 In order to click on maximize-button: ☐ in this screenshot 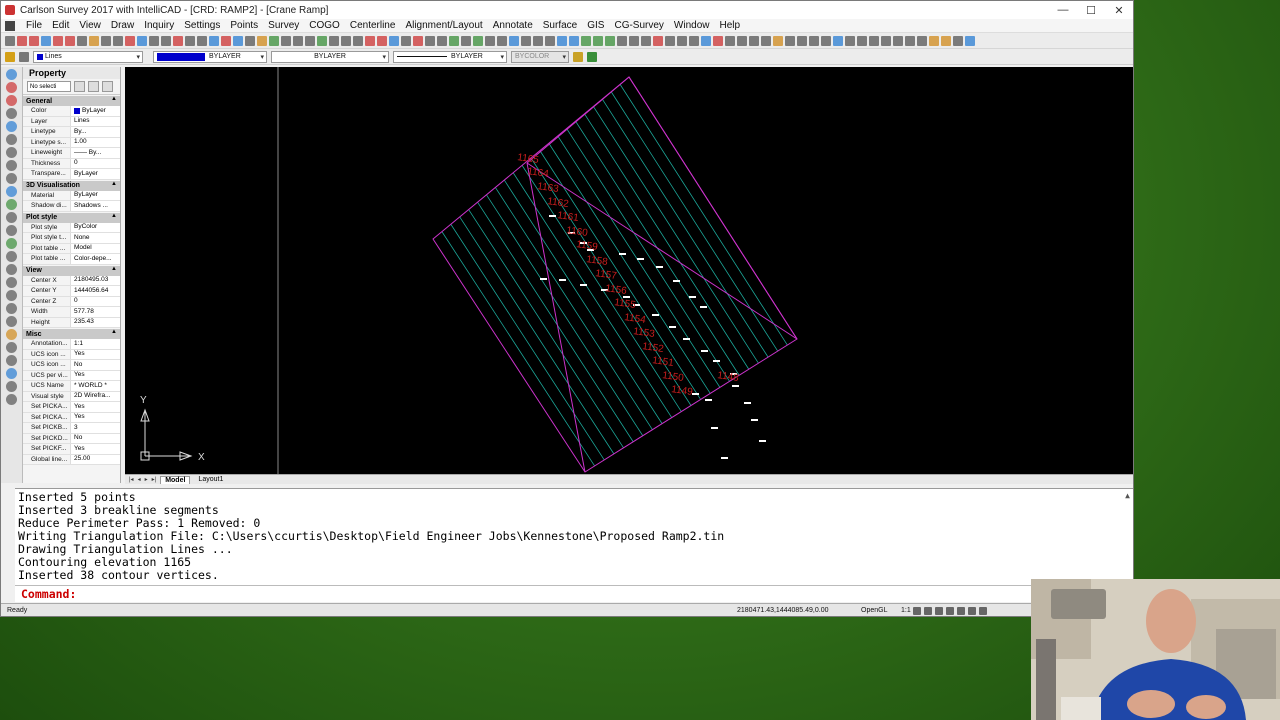, I will do `click(1091, 10)`.